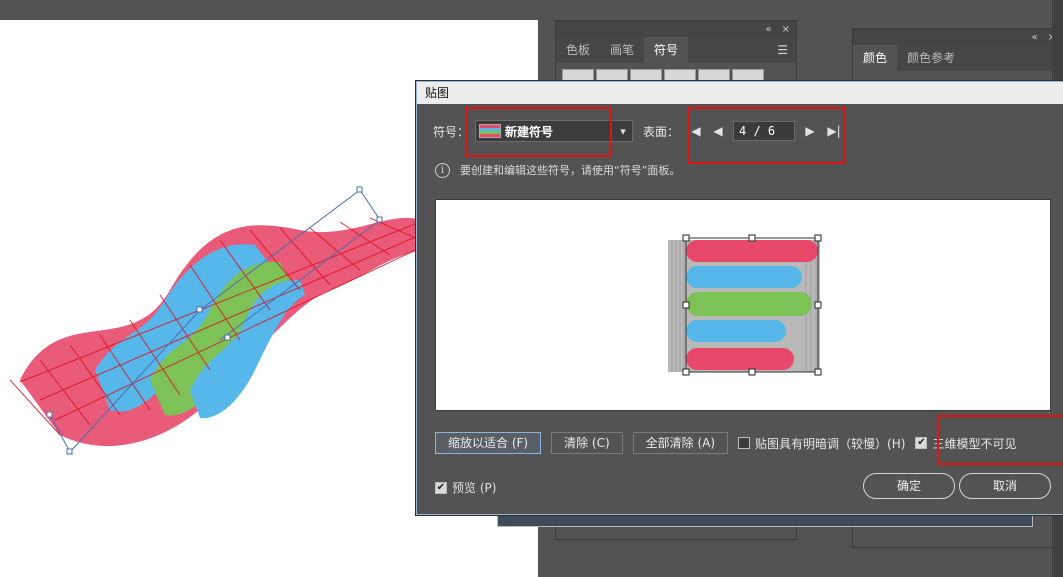 Image resolution: width=1063 pixels, height=577 pixels. I want to click on shade-artwork-option: 贴图具有明暗调（较慢）(H), so click(821, 443).